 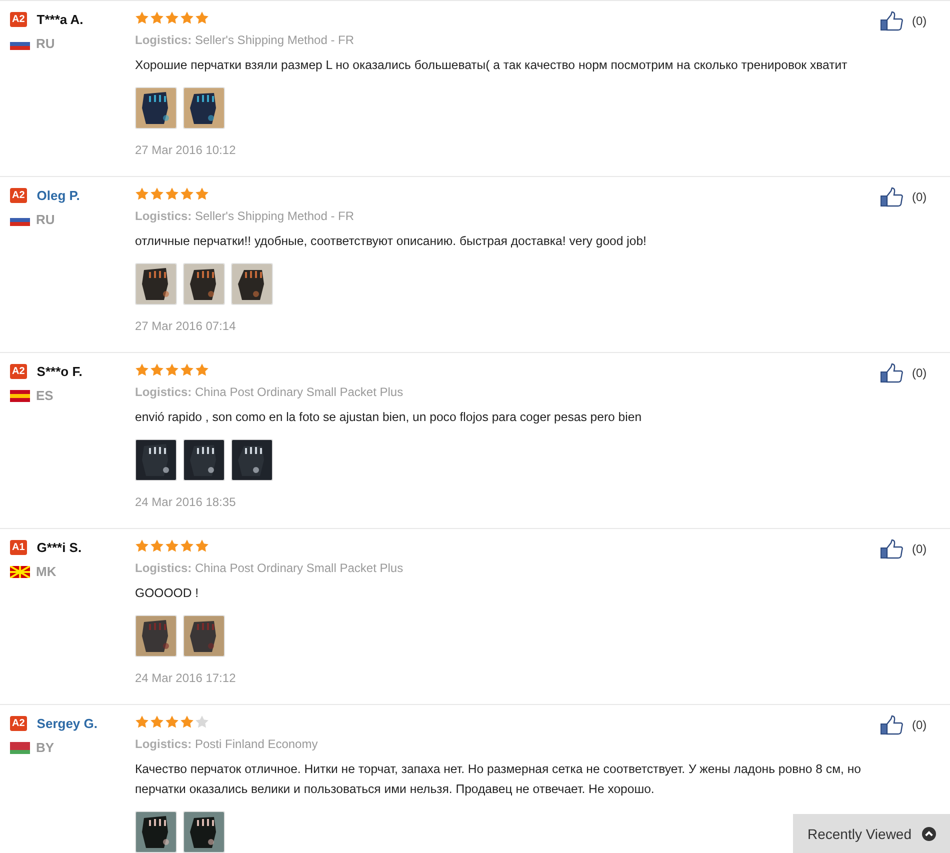 What do you see at coordinates (871, 833) in the screenshot?
I see `recently-viewed-button: Recently Viewed` at bounding box center [871, 833].